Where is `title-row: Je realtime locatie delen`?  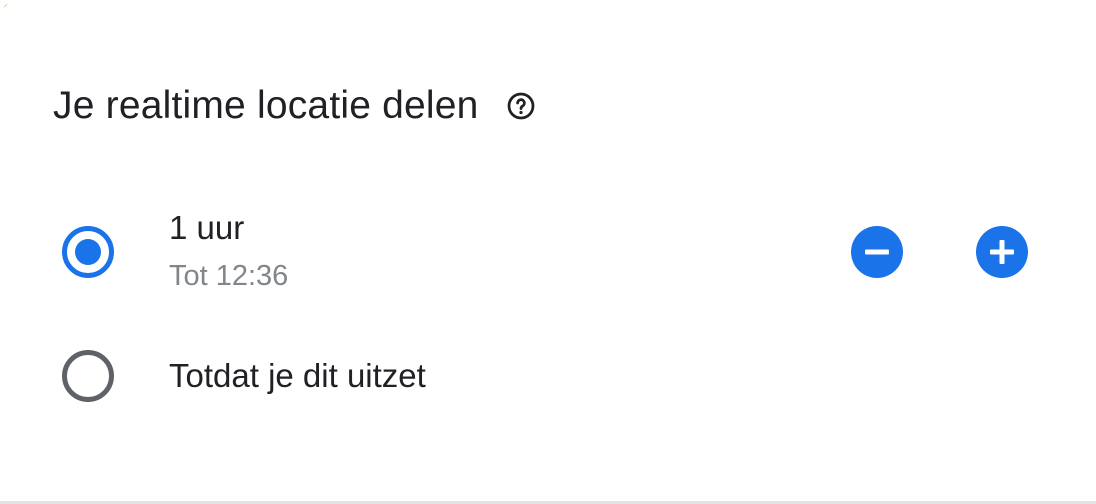 title-row: Je realtime locatie delen is located at coordinates (295, 106).